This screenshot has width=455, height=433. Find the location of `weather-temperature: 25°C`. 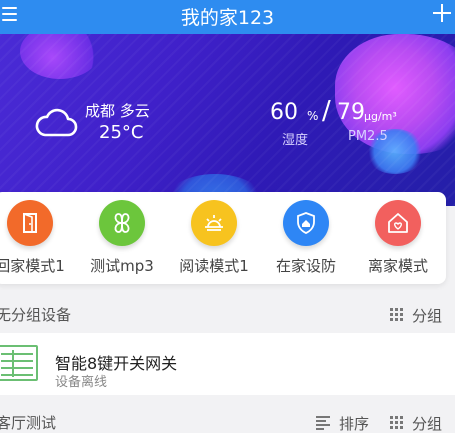

weather-temperature: 25°C is located at coordinates (121, 132).